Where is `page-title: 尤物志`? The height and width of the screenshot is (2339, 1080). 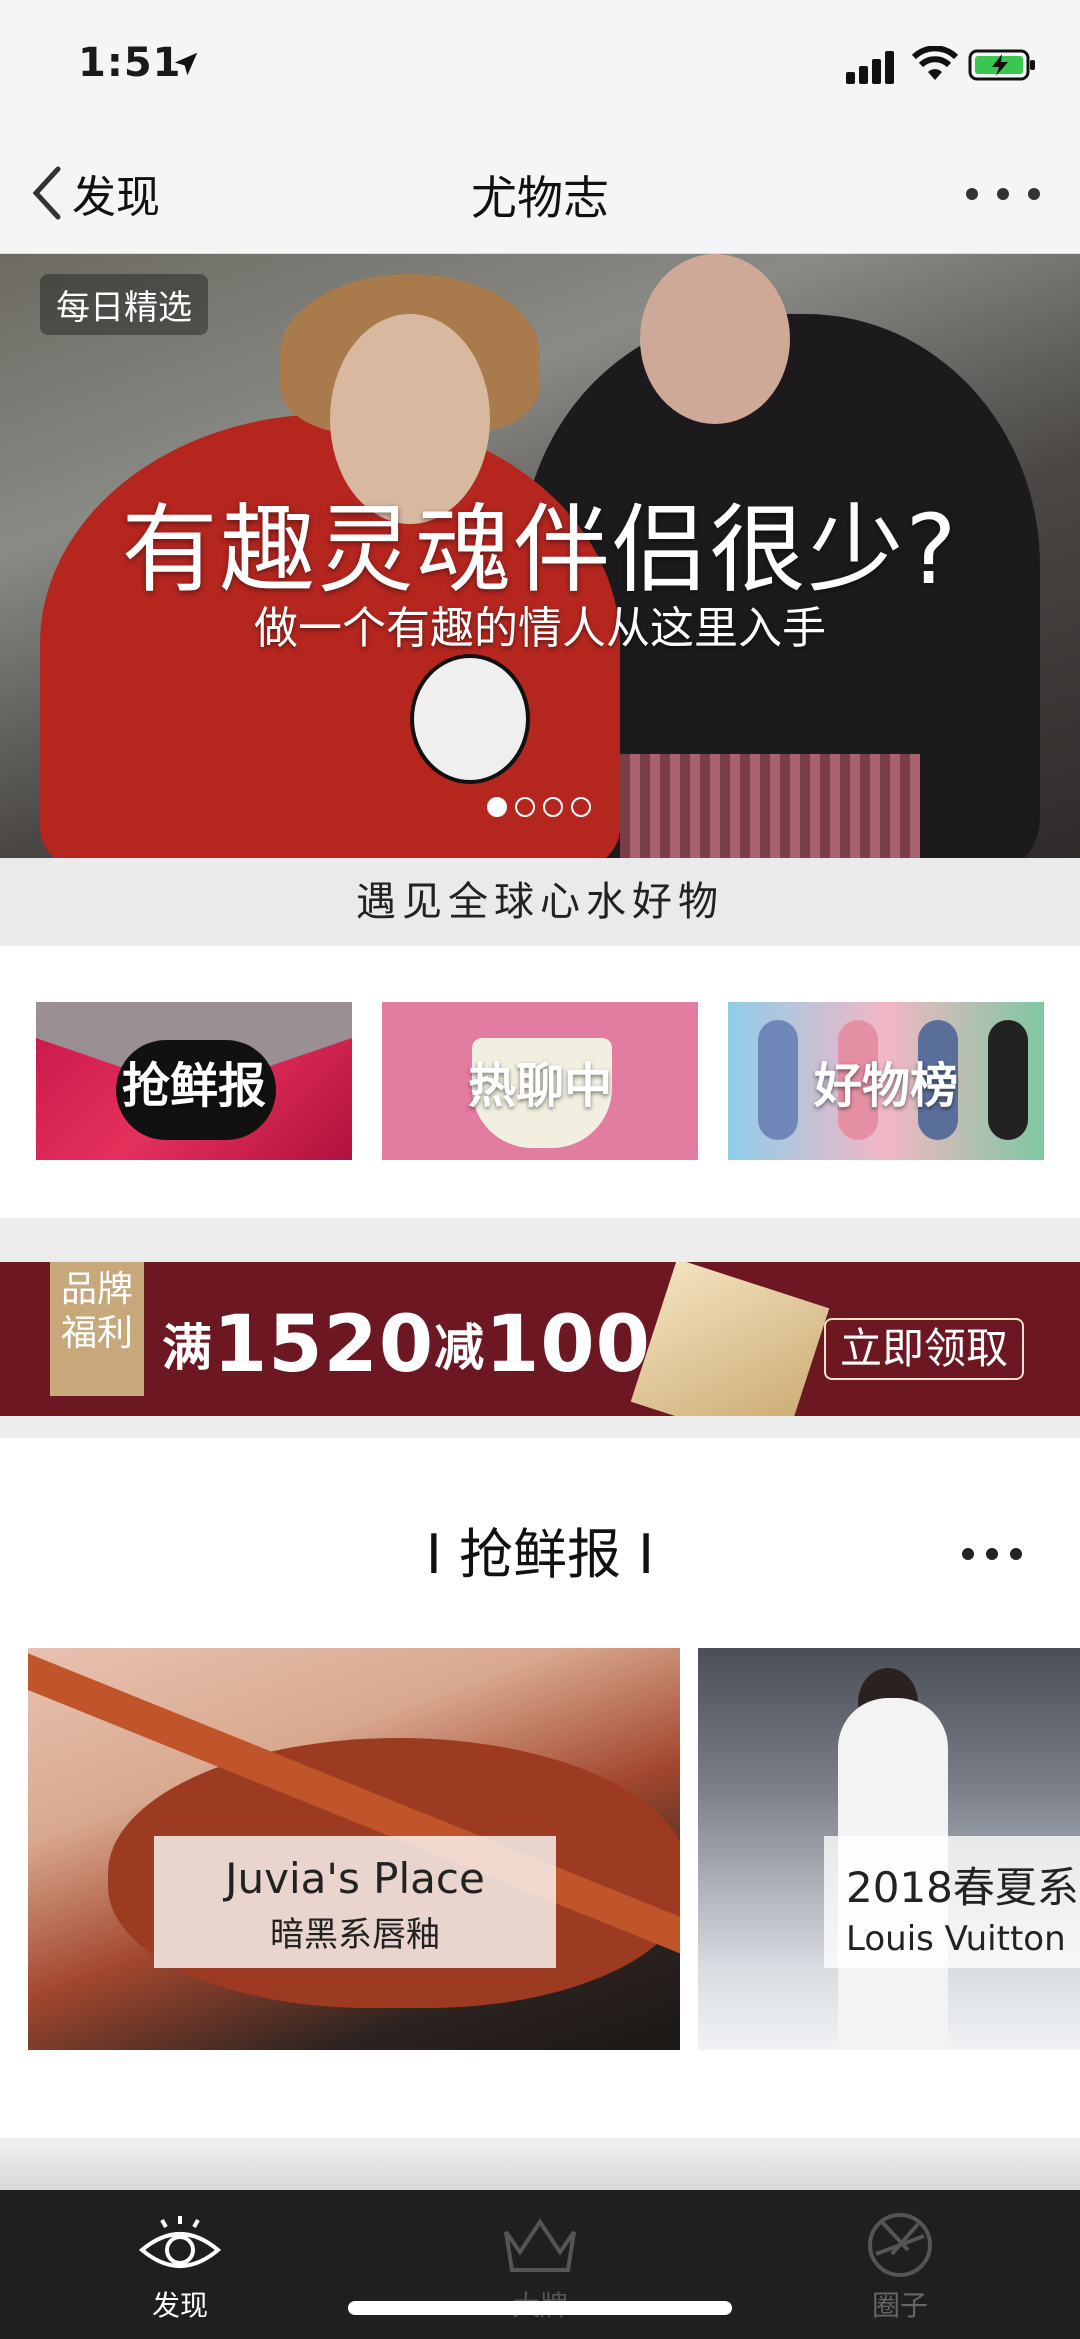
page-title: 尤物志 is located at coordinates (540, 198).